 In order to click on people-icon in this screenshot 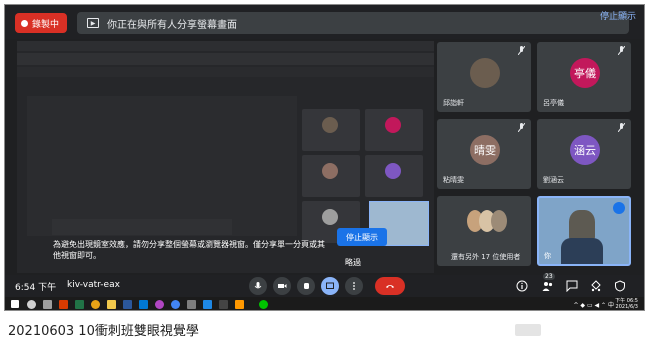, I will do `click(547, 286)`.